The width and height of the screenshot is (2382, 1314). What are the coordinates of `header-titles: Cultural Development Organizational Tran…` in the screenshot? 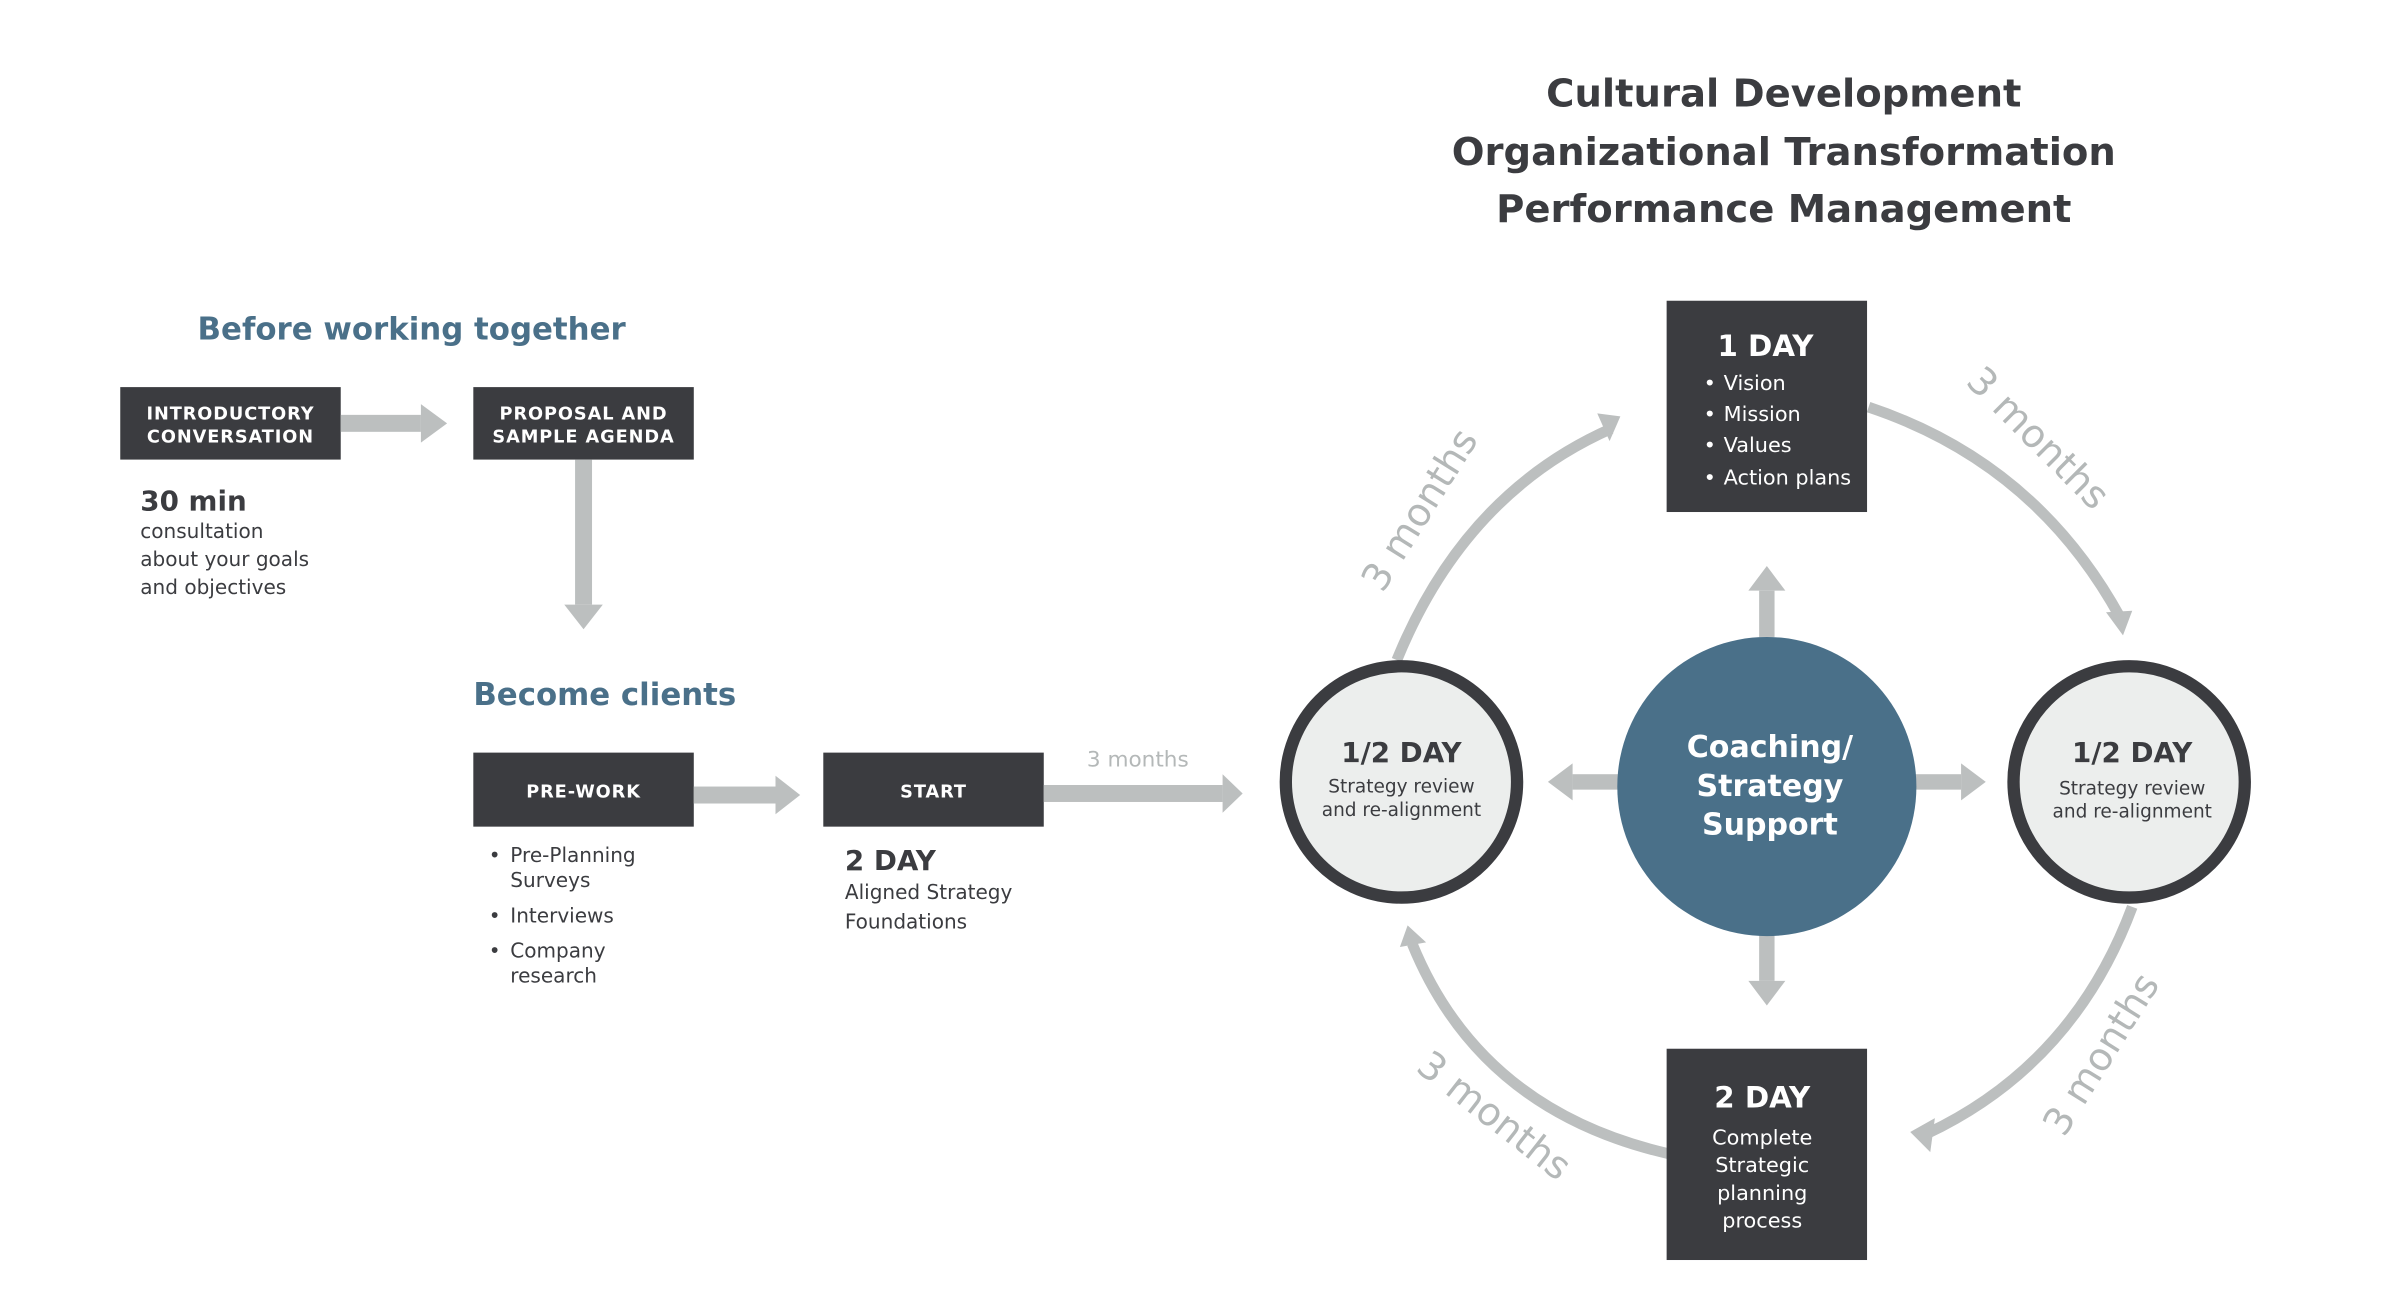 It's located at (1784, 151).